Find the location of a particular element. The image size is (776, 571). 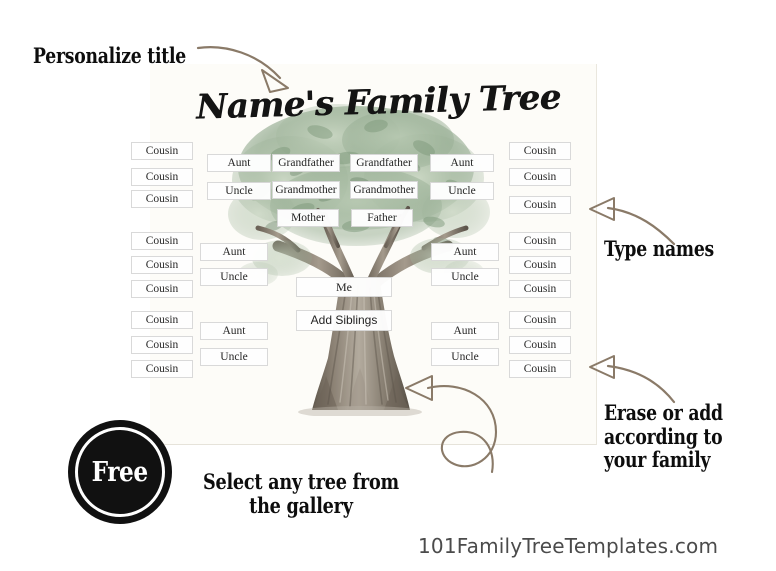

arrow-to-tree-gallery is located at coordinates (467, 436).